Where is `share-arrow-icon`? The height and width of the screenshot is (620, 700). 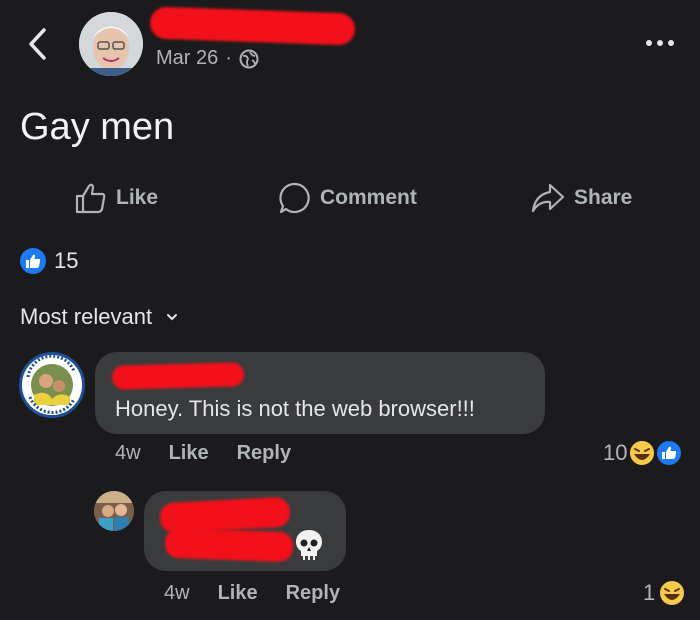 share-arrow-icon is located at coordinates (548, 198).